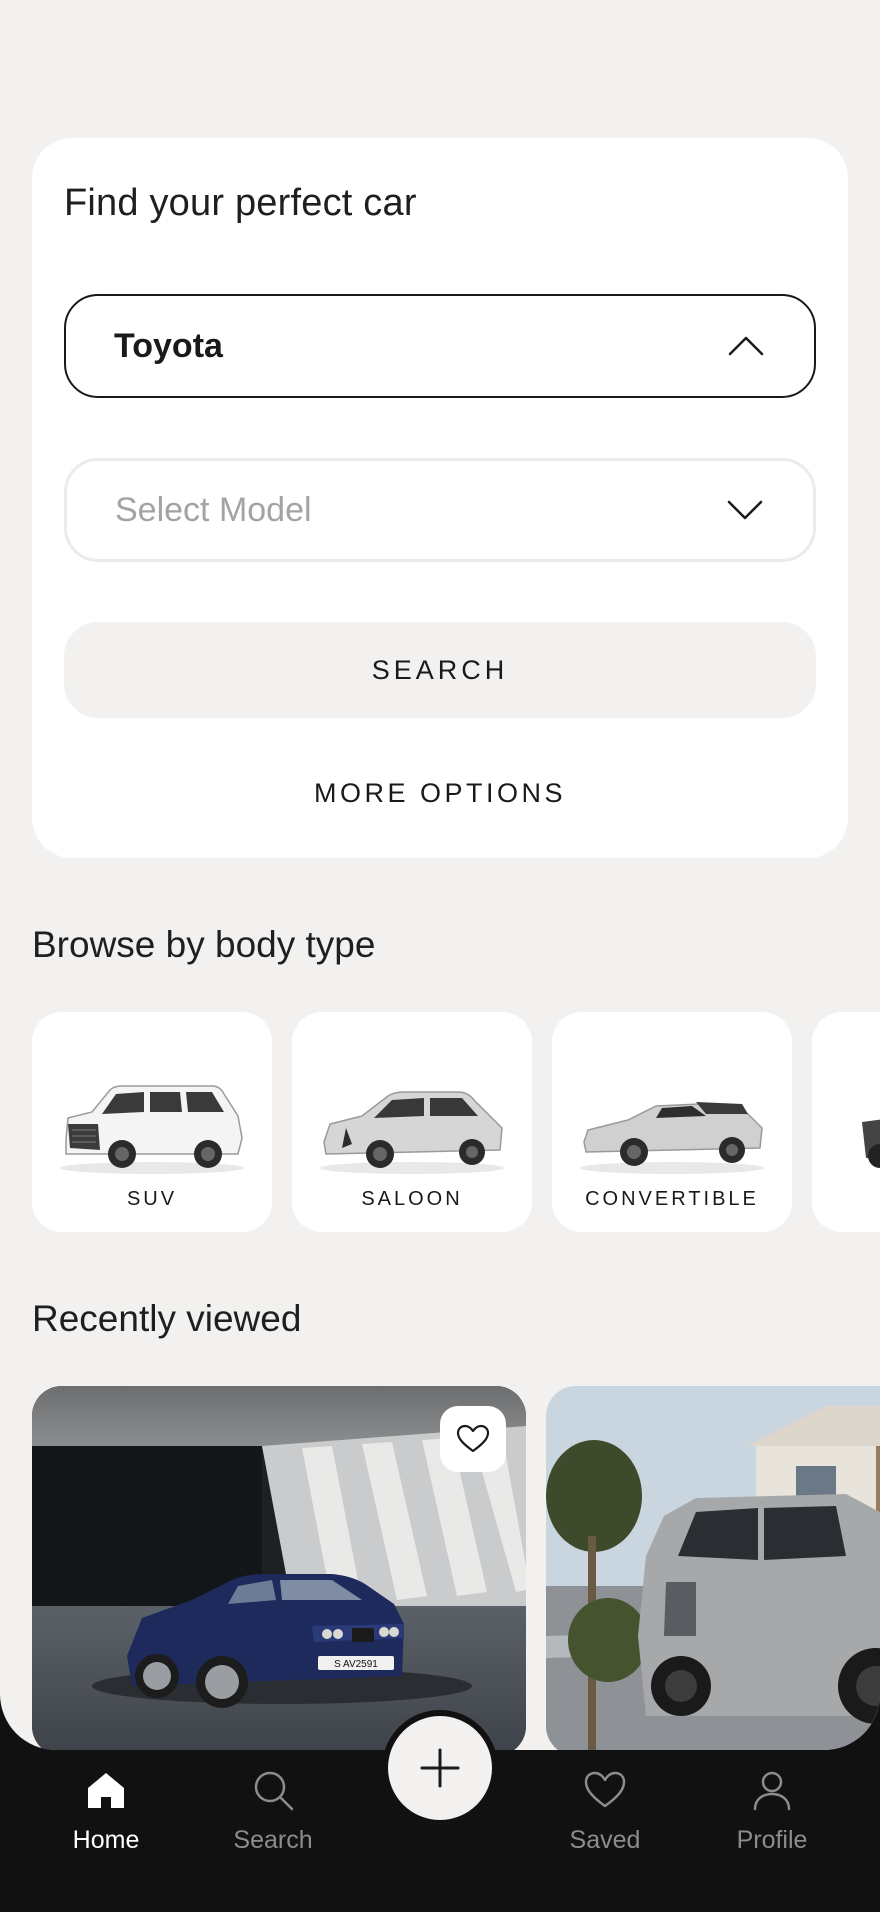 The width and height of the screenshot is (880, 1912). Describe the element at coordinates (412, 1199) in the screenshot. I see `body-type-label: SALOON` at that location.